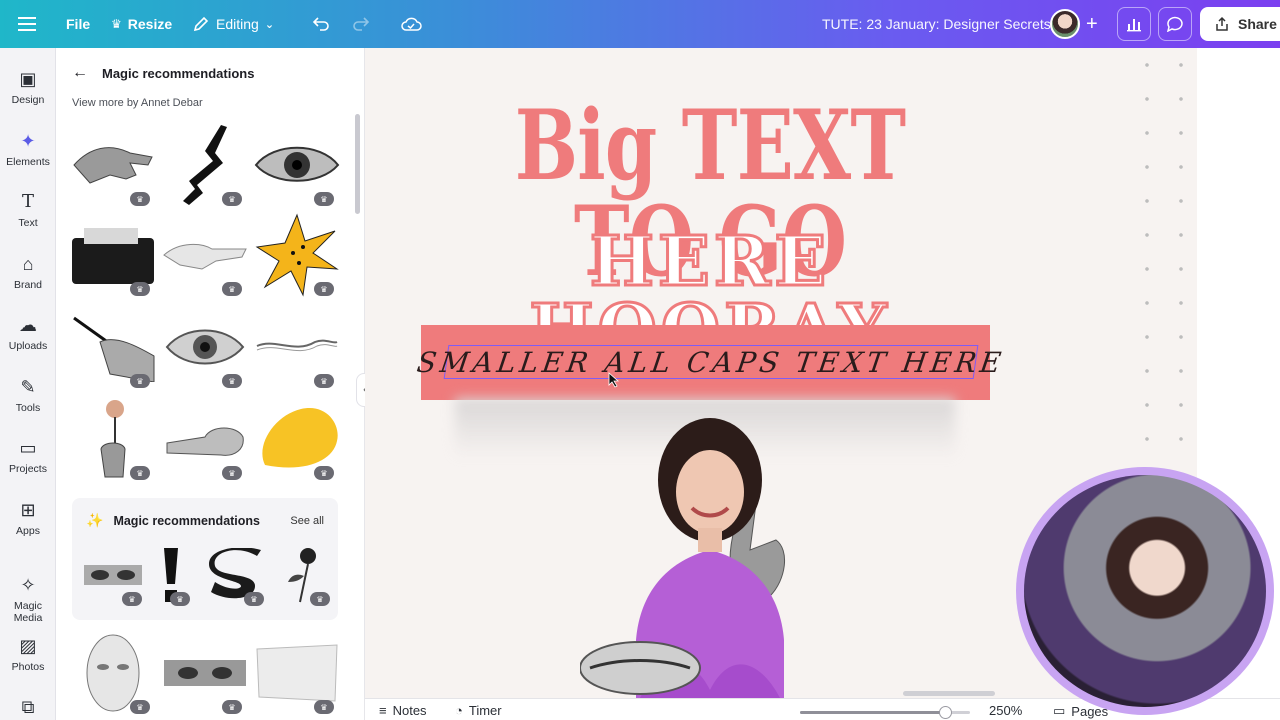 The image size is (1280, 720). Describe the element at coordinates (1240, 24) in the screenshot. I see `share-button: Share` at that location.